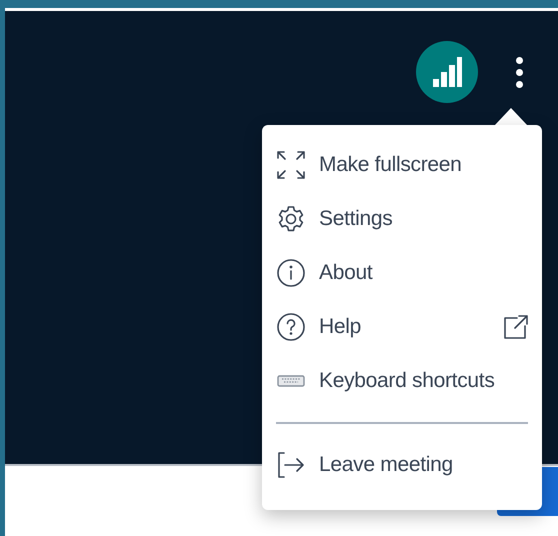  What do you see at coordinates (447, 72) in the screenshot?
I see `signal-icon` at bounding box center [447, 72].